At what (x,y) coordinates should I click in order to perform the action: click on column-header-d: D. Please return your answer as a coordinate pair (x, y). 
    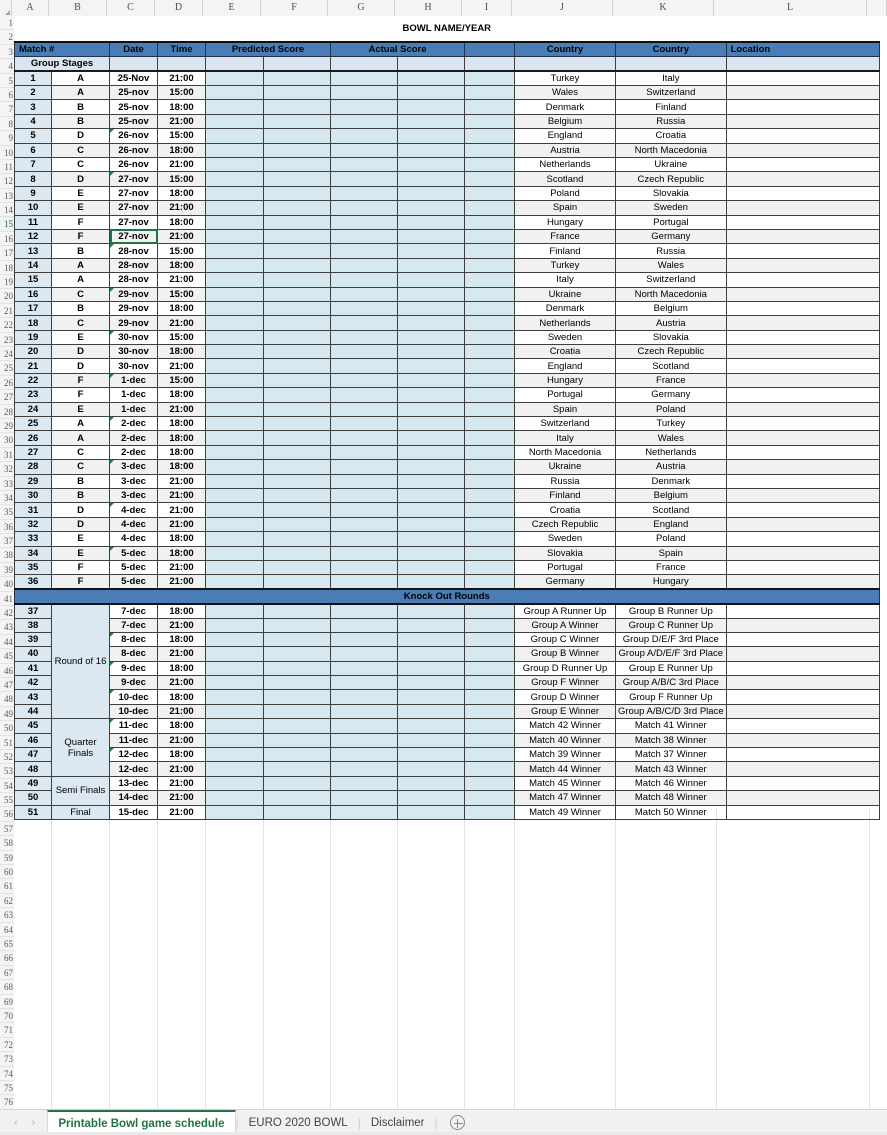
    Looking at the image, I should click on (179, 8).